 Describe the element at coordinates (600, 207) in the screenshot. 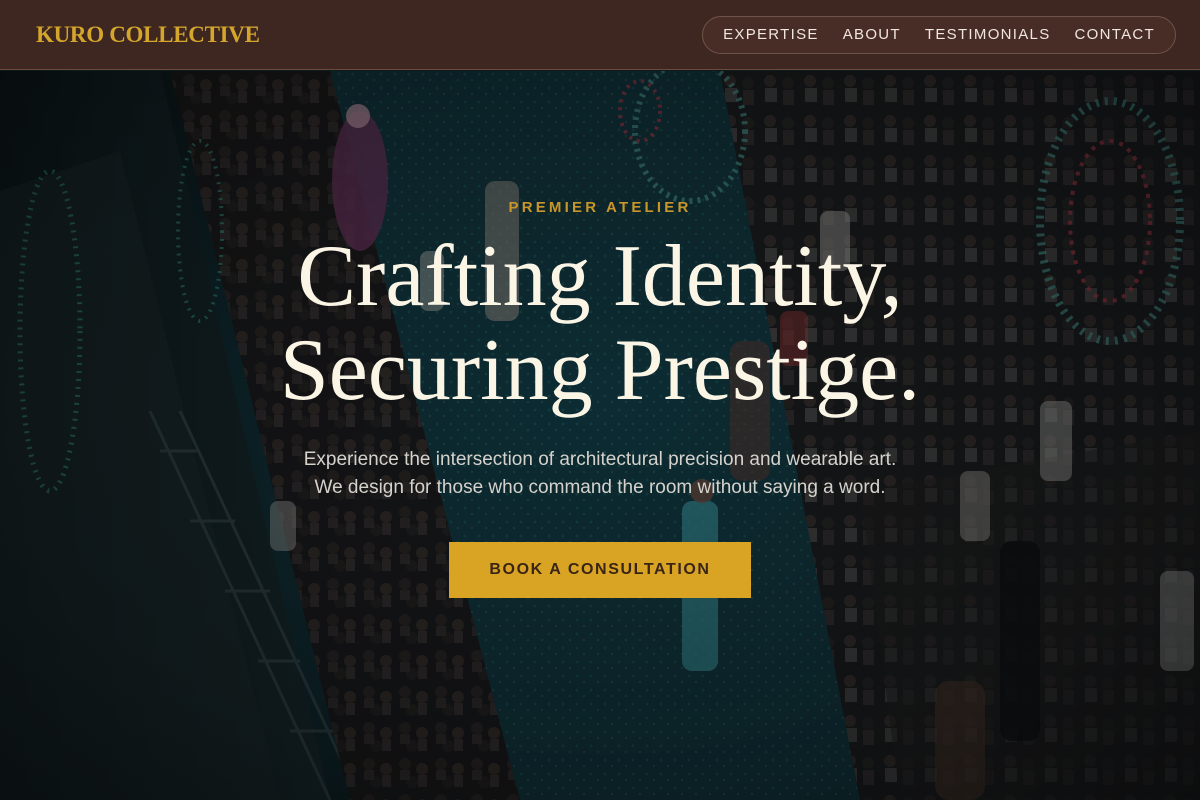

I see `hero-eyebrow: PREMIER ATELIER` at that location.